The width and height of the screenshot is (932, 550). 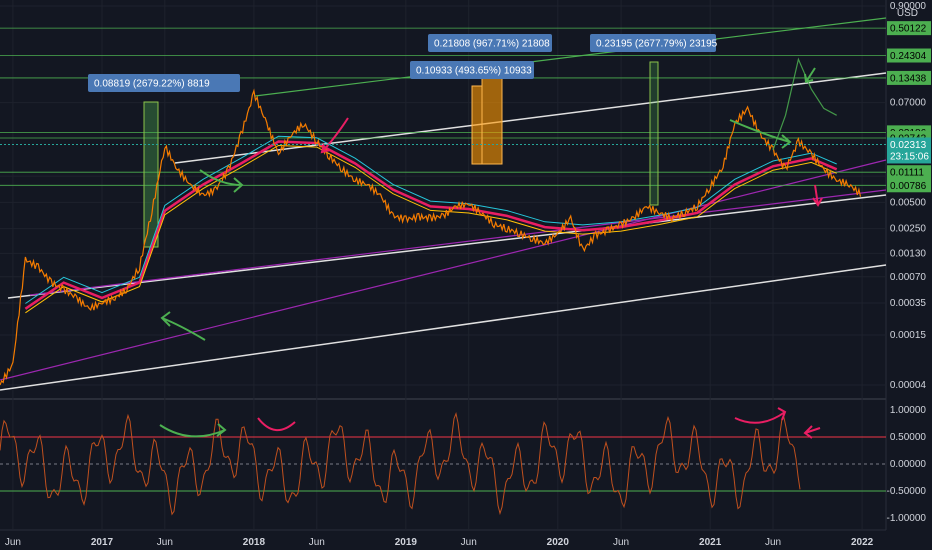 What do you see at coordinates (908, 56) in the screenshot?
I see `price-tag-label: 0.24304` at bounding box center [908, 56].